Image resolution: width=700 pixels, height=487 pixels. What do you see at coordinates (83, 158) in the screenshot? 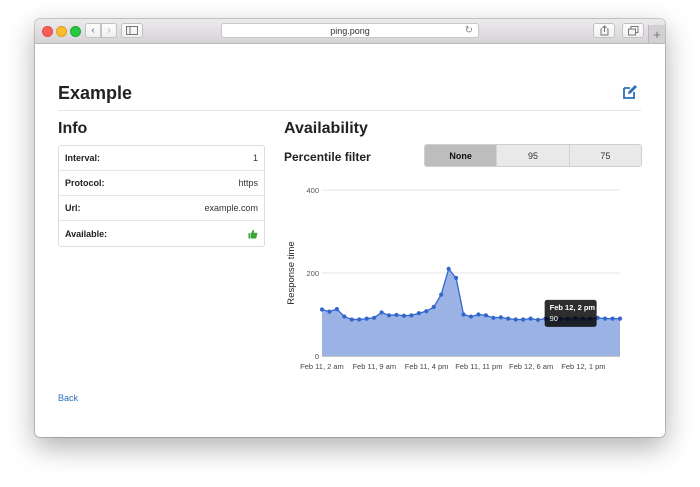
I see `info-key: Interval:` at bounding box center [83, 158].